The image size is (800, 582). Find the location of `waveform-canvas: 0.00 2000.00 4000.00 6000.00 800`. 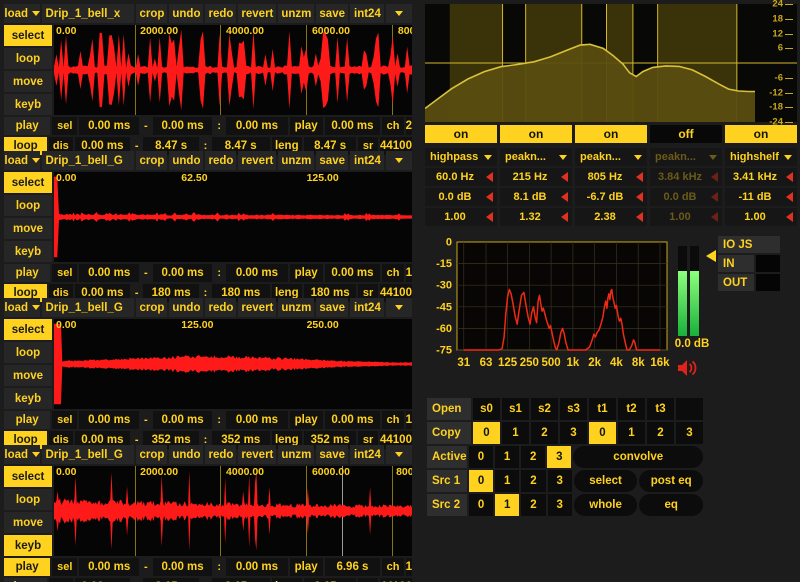

waveform-canvas: 0.00 2000.00 4000.00 6000.00 800 is located at coordinates (233, 70).